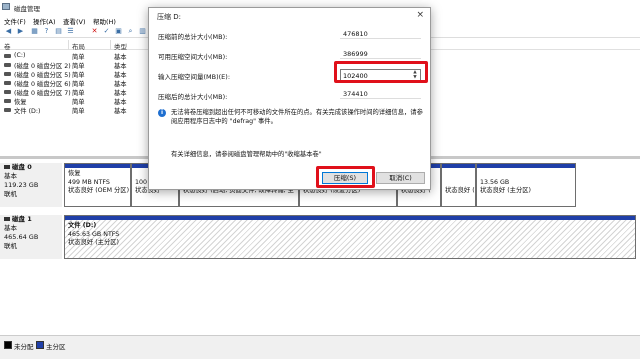  I want to click on window-title: 磁盘管理, so click(27, 9).